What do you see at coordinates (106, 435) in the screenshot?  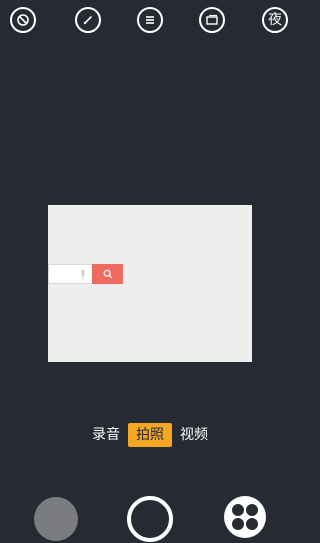 I see `mode-audio: 录音` at bounding box center [106, 435].